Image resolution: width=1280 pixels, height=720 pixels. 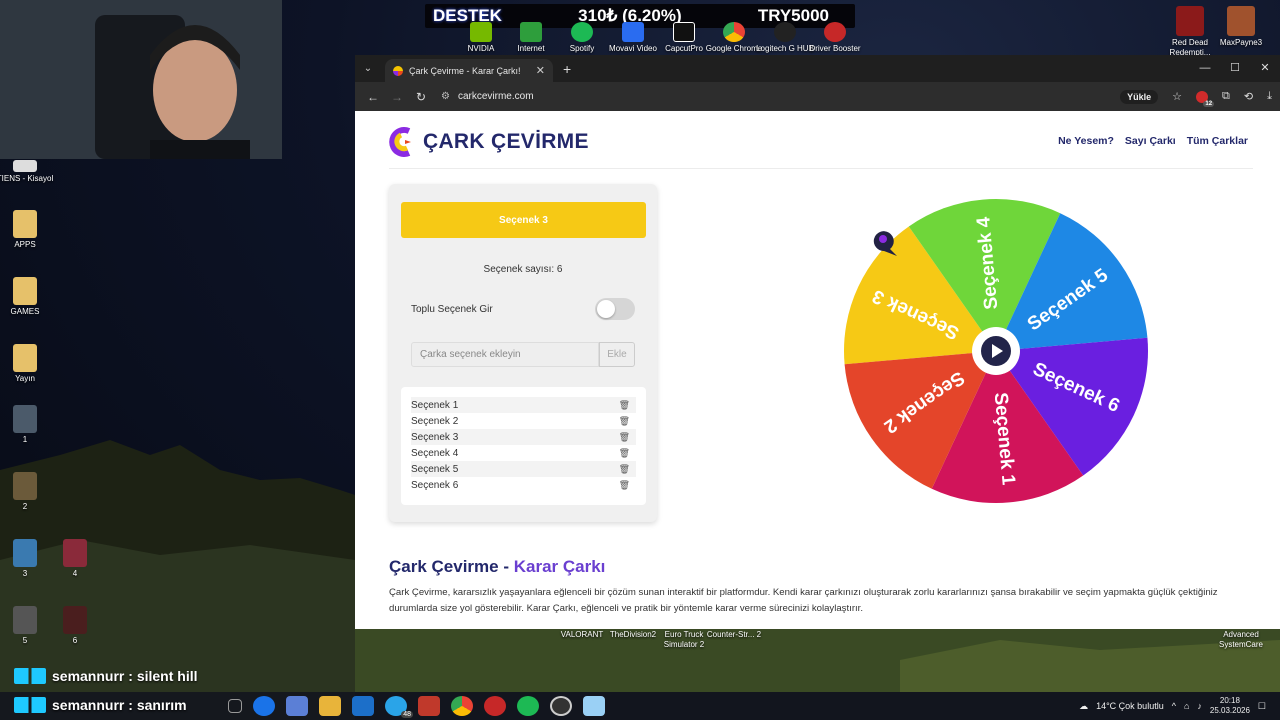 I want to click on history-icon: ⟲, so click(x=1248, y=96).